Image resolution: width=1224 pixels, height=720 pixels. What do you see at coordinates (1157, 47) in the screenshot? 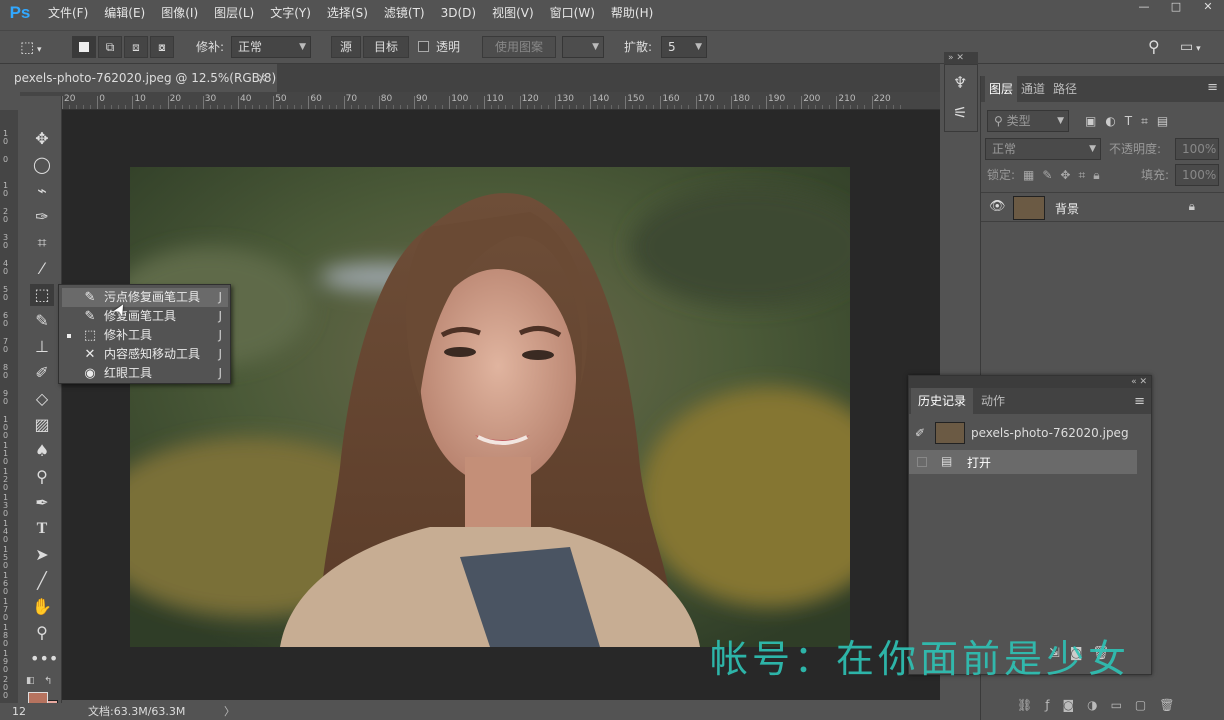
I see `search-icon: ⚲` at bounding box center [1157, 47].